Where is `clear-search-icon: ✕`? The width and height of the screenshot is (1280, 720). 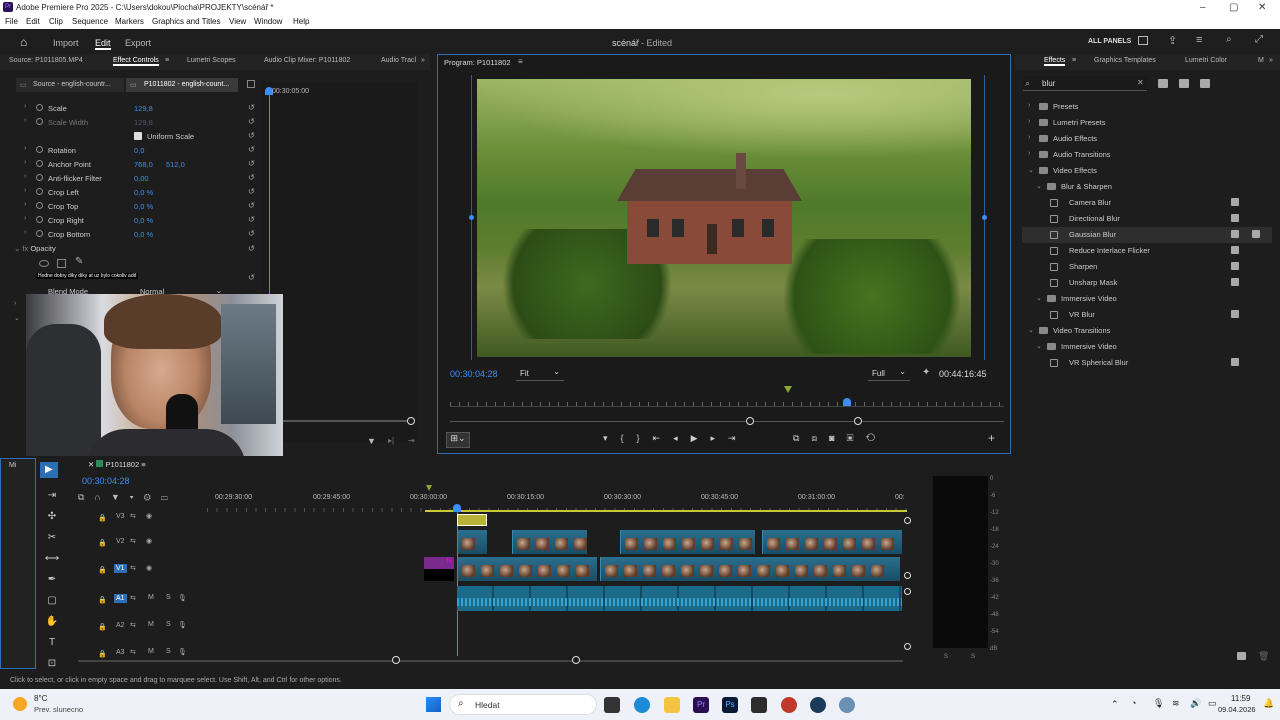
clear-search-icon: ✕ is located at coordinates (1140, 82).